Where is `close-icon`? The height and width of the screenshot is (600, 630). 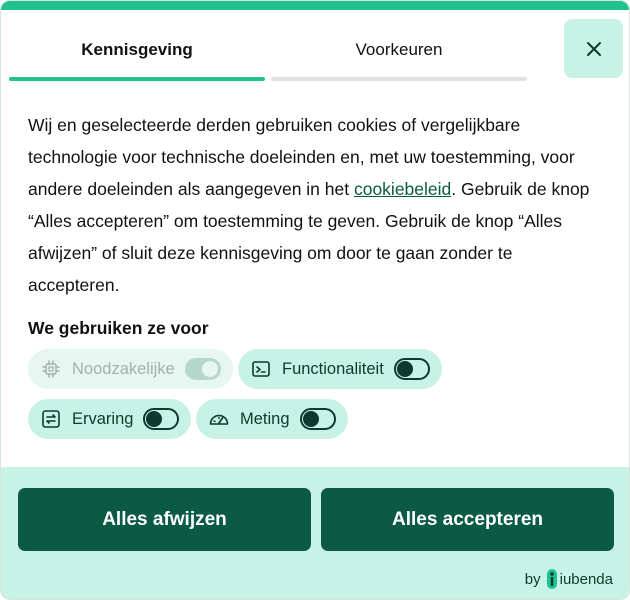
close-icon is located at coordinates (593, 48).